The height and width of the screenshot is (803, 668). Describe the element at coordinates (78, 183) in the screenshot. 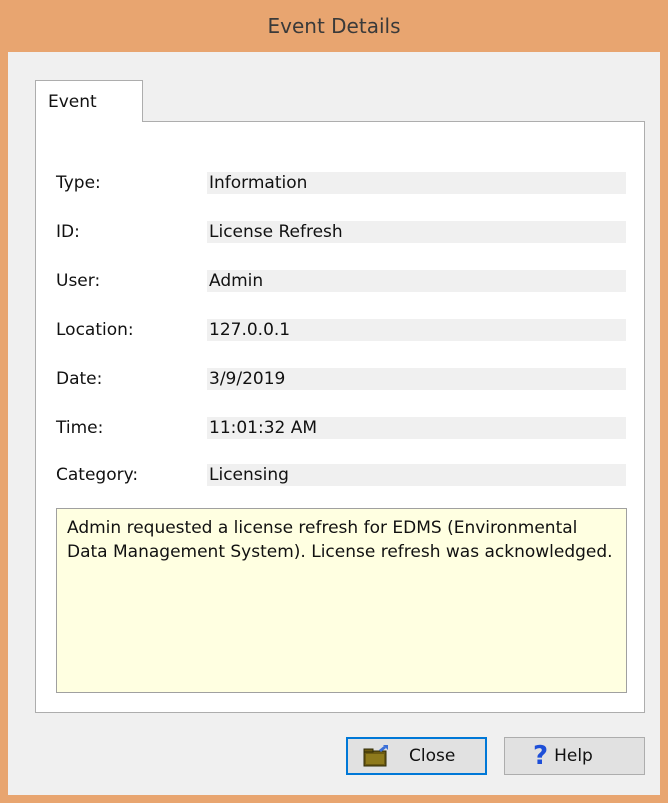

I see `type-label: Type:` at that location.